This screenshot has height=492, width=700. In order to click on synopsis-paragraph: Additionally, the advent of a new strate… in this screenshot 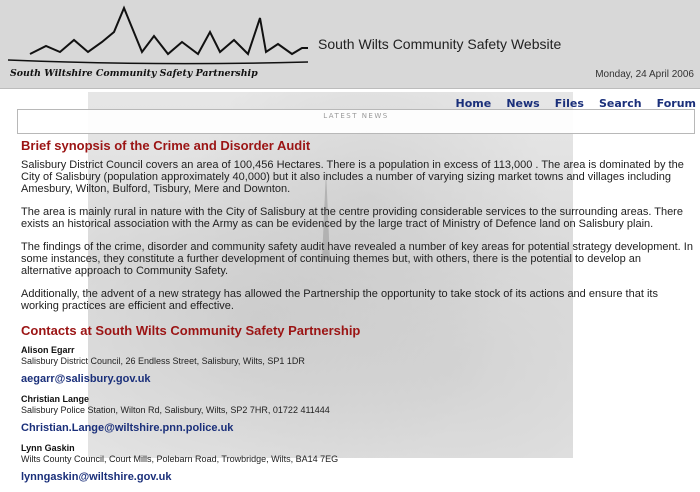, I will do `click(339, 300)`.